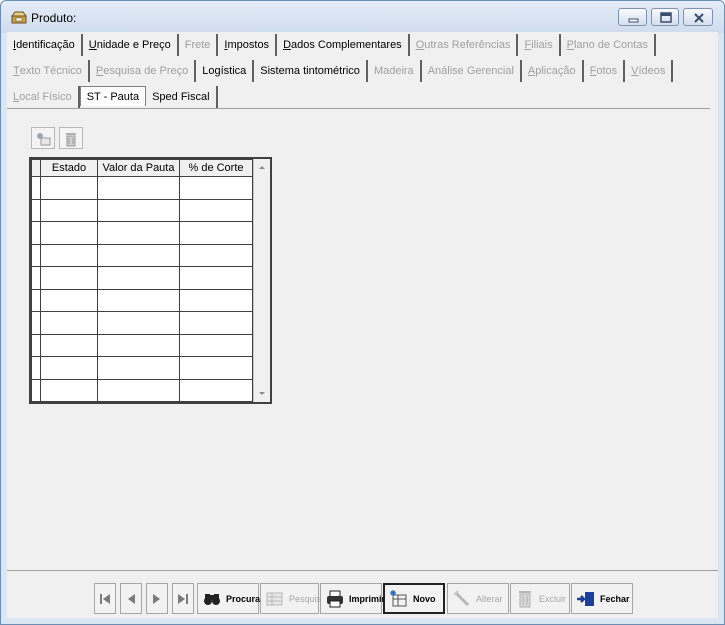 Image resolution: width=725 pixels, height=625 pixels. I want to click on tab-mnemonic: U, so click(92, 45).